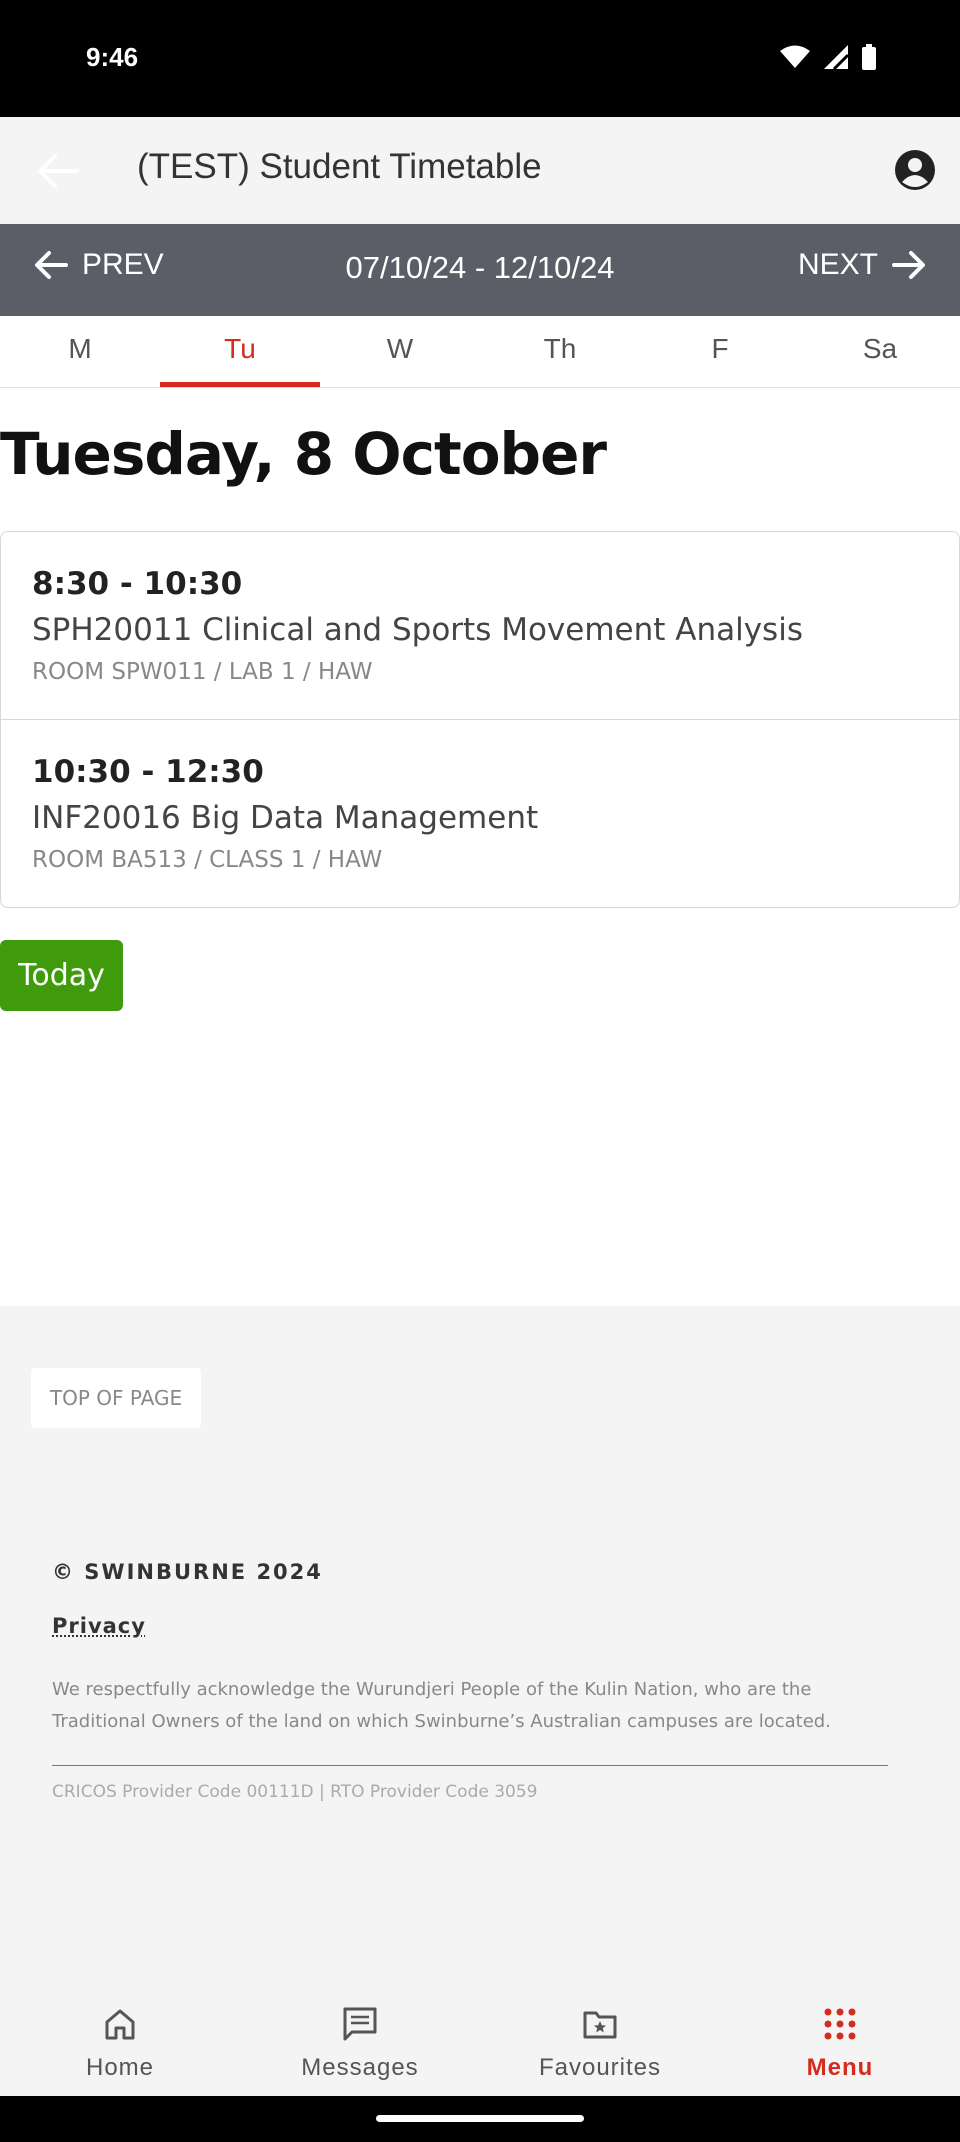 This screenshot has height=2142, width=960. I want to click on tab-wednesday: W, so click(400, 351).